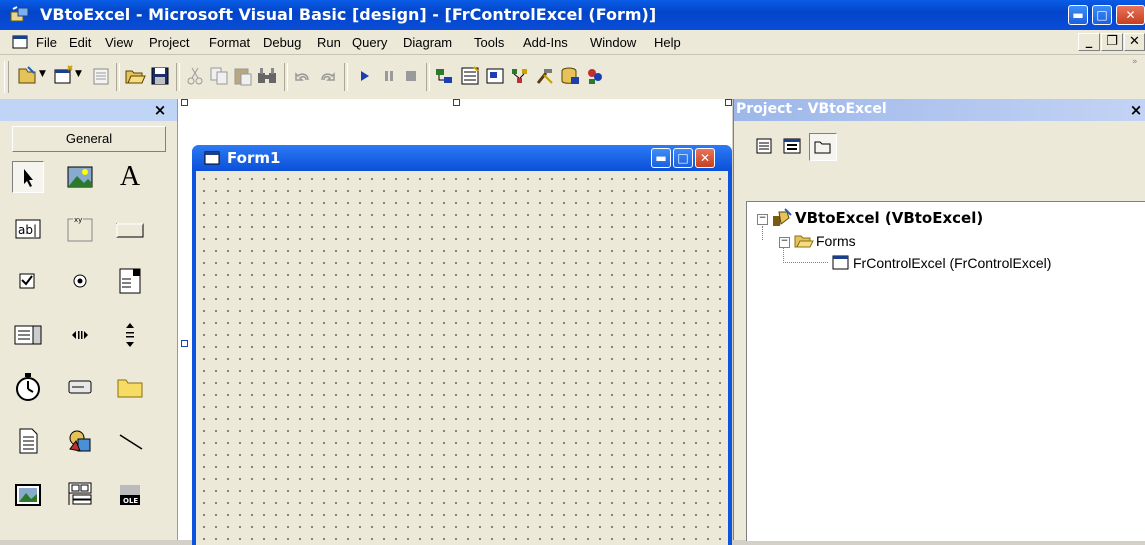 The height and width of the screenshot is (545, 1145). What do you see at coordinates (303, 76) in the screenshot?
I see `undo-icon` at bounding box center [303, 76].